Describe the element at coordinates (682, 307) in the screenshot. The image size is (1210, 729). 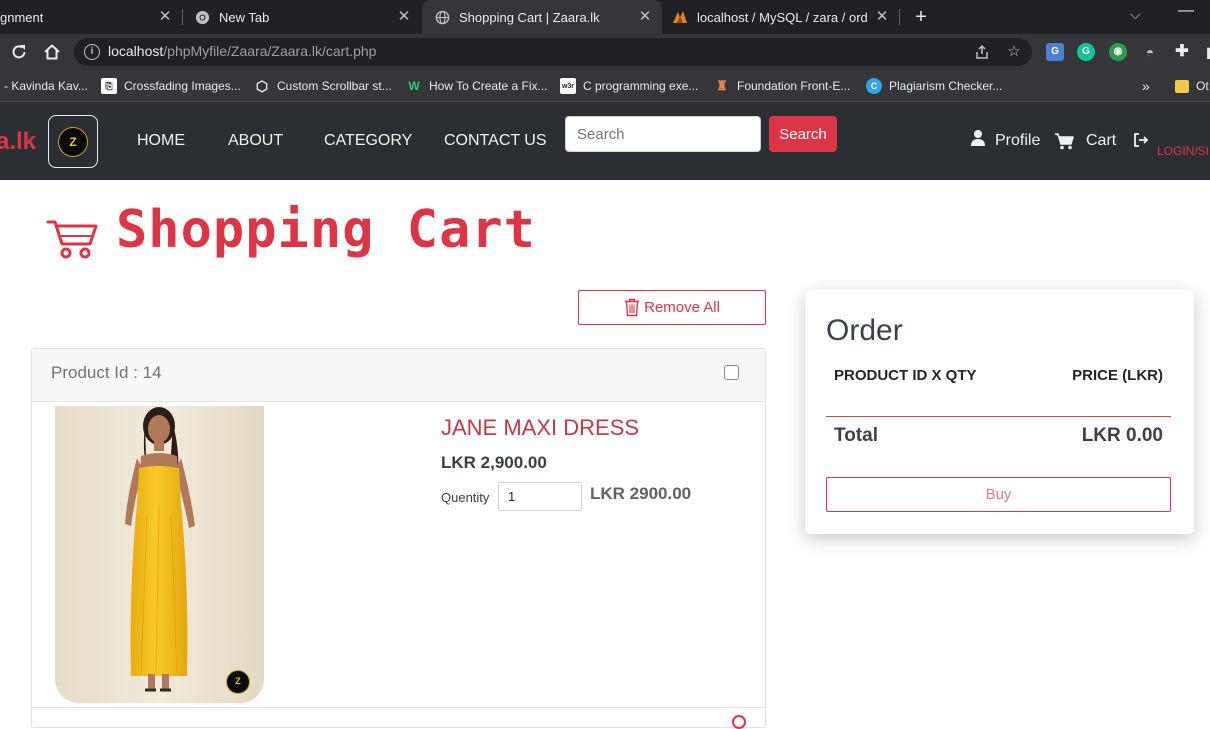
I see `remove-all-label: Remove All` at that location.